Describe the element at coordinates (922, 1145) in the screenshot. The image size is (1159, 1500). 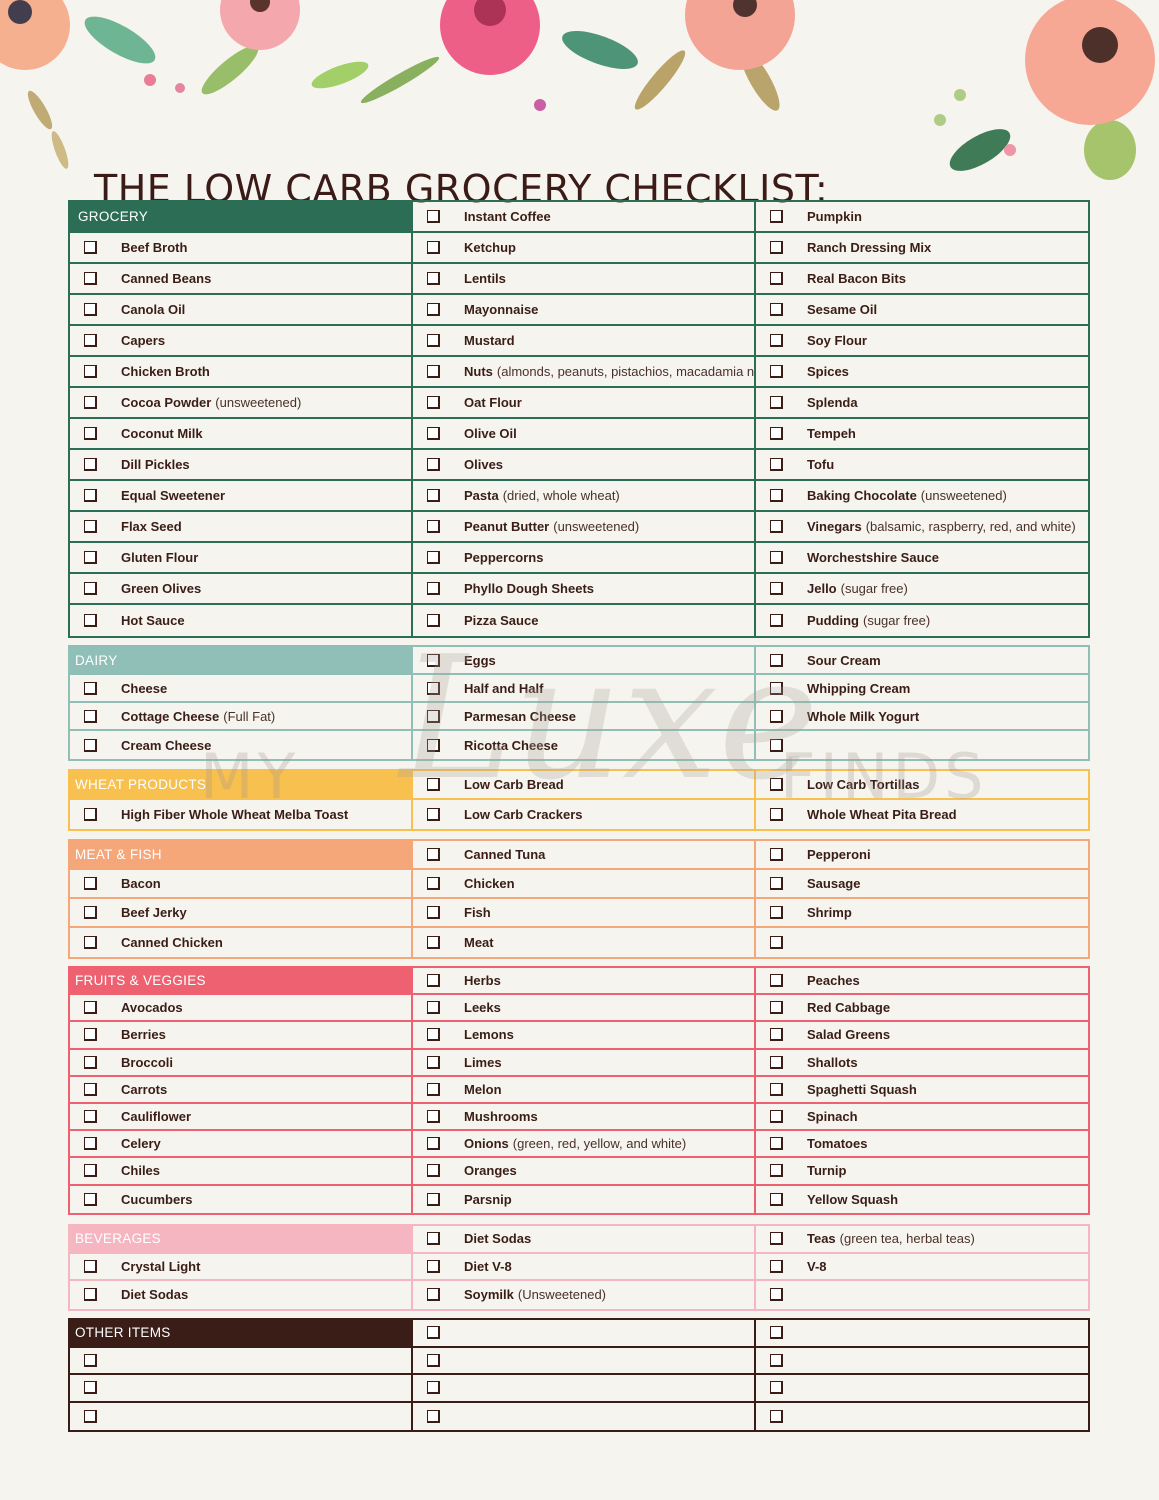
I see `checklist-item: Tomatoes` at that location.